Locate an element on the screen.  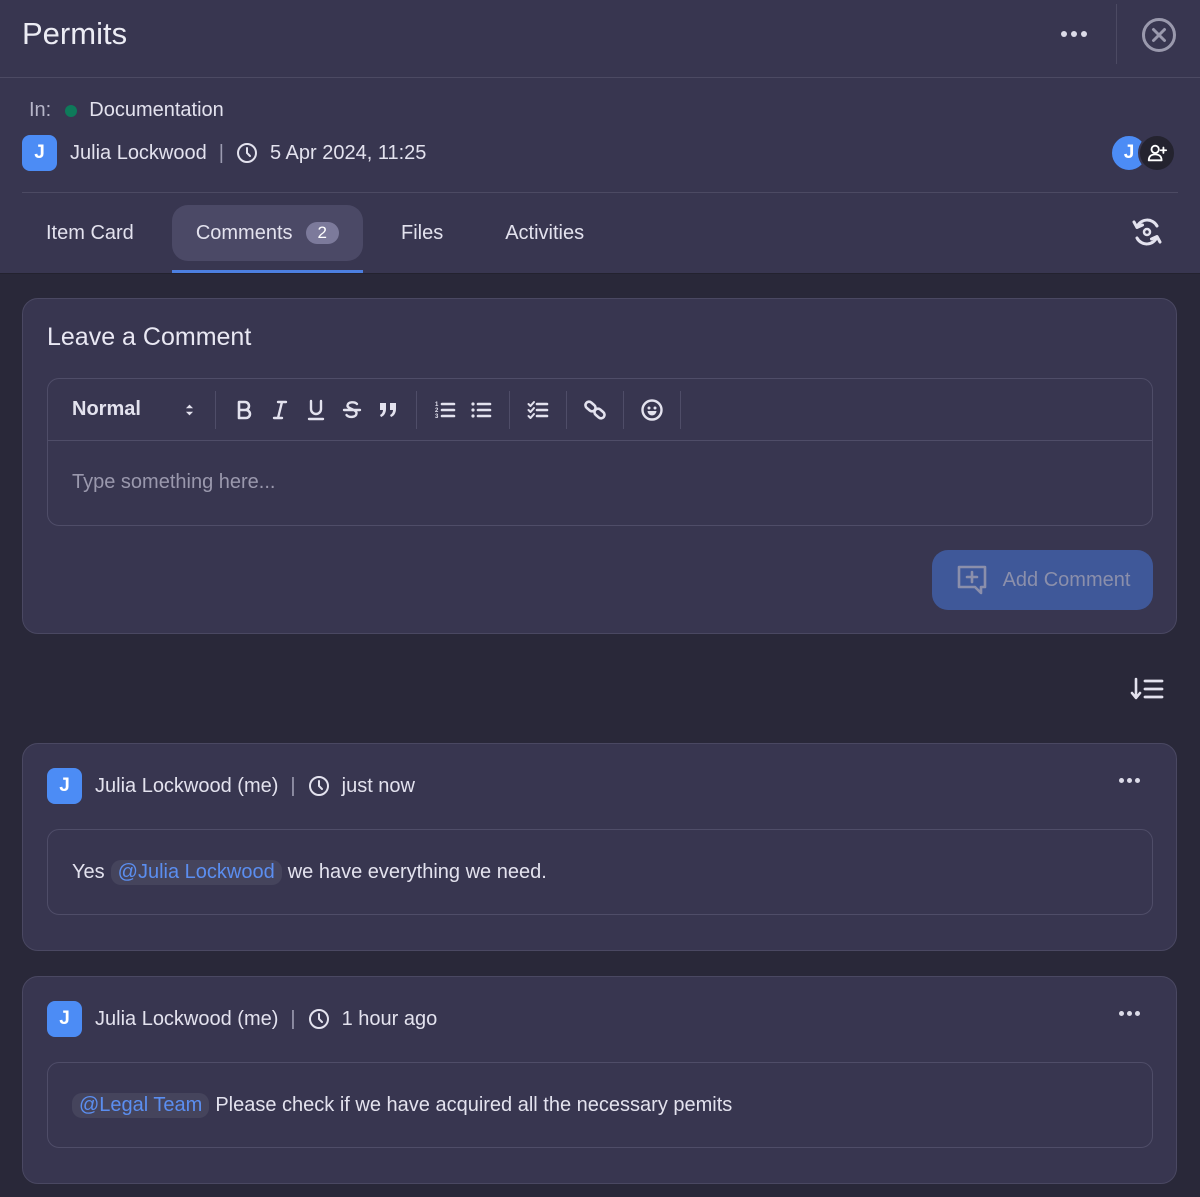
tab-comments: Comments 2 is located at coordinates (267, 239).